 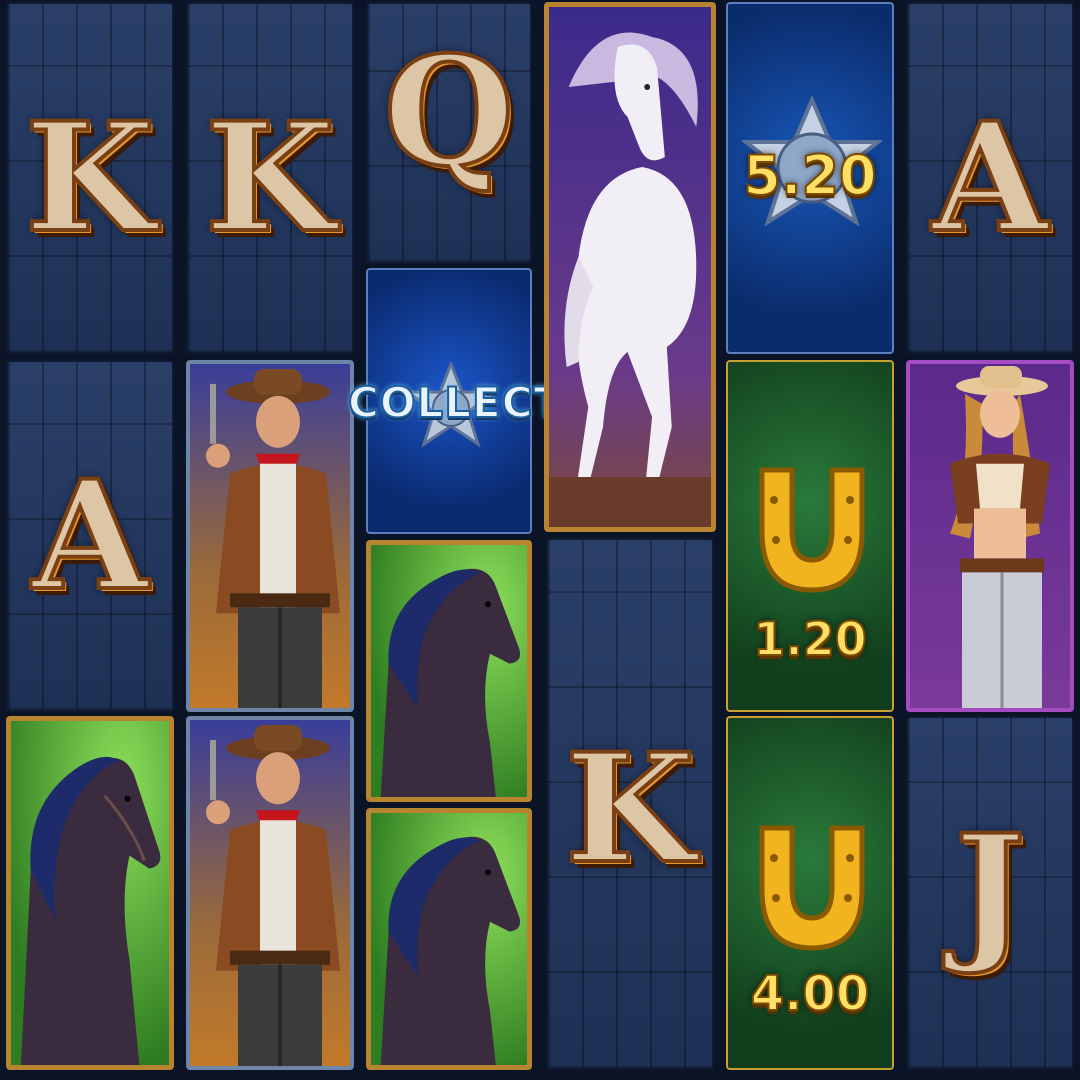 I want to click on horseshoe-coin-symbol: 4.00, so click(x=810, y=893).